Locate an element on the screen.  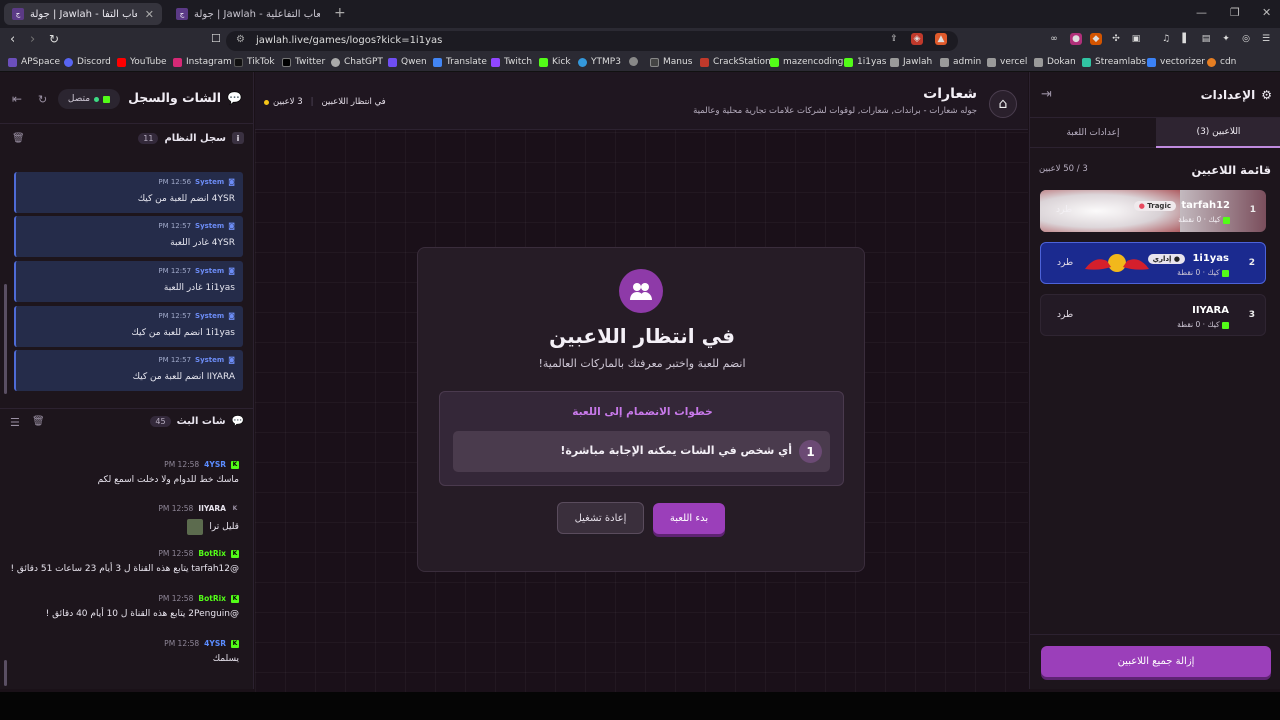
reload-icon: ↻ is located at coordinates (54, 39).